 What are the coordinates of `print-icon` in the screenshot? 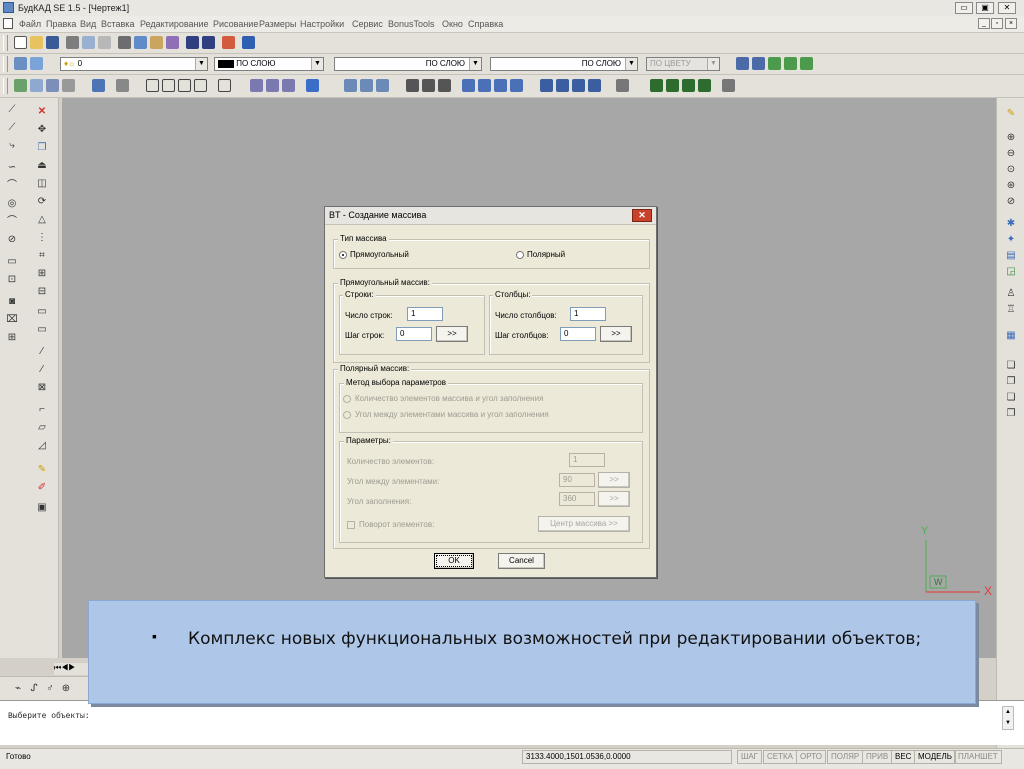 It's located at (72, 42).